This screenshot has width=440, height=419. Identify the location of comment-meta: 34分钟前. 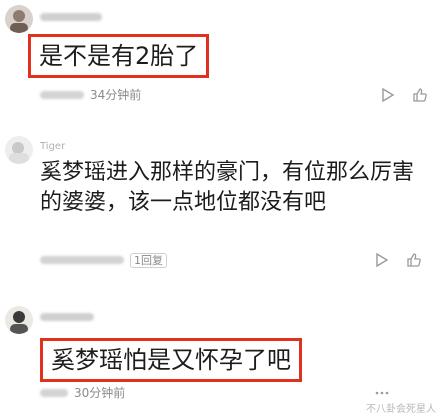
(90, 95).